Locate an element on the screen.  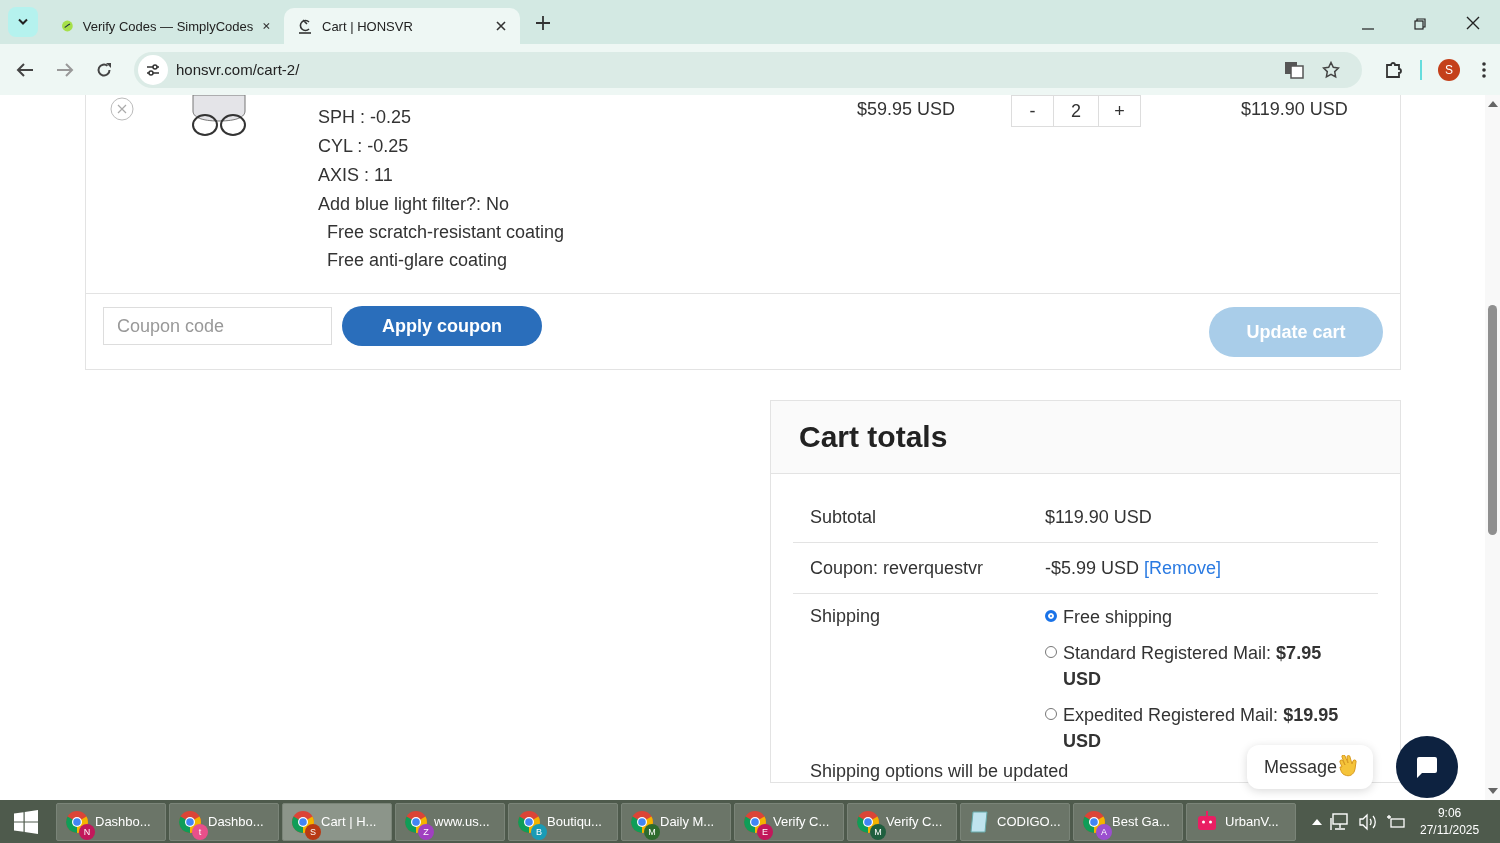
option-line: Add blue light filter?: No is located at coordinates (414, 204).